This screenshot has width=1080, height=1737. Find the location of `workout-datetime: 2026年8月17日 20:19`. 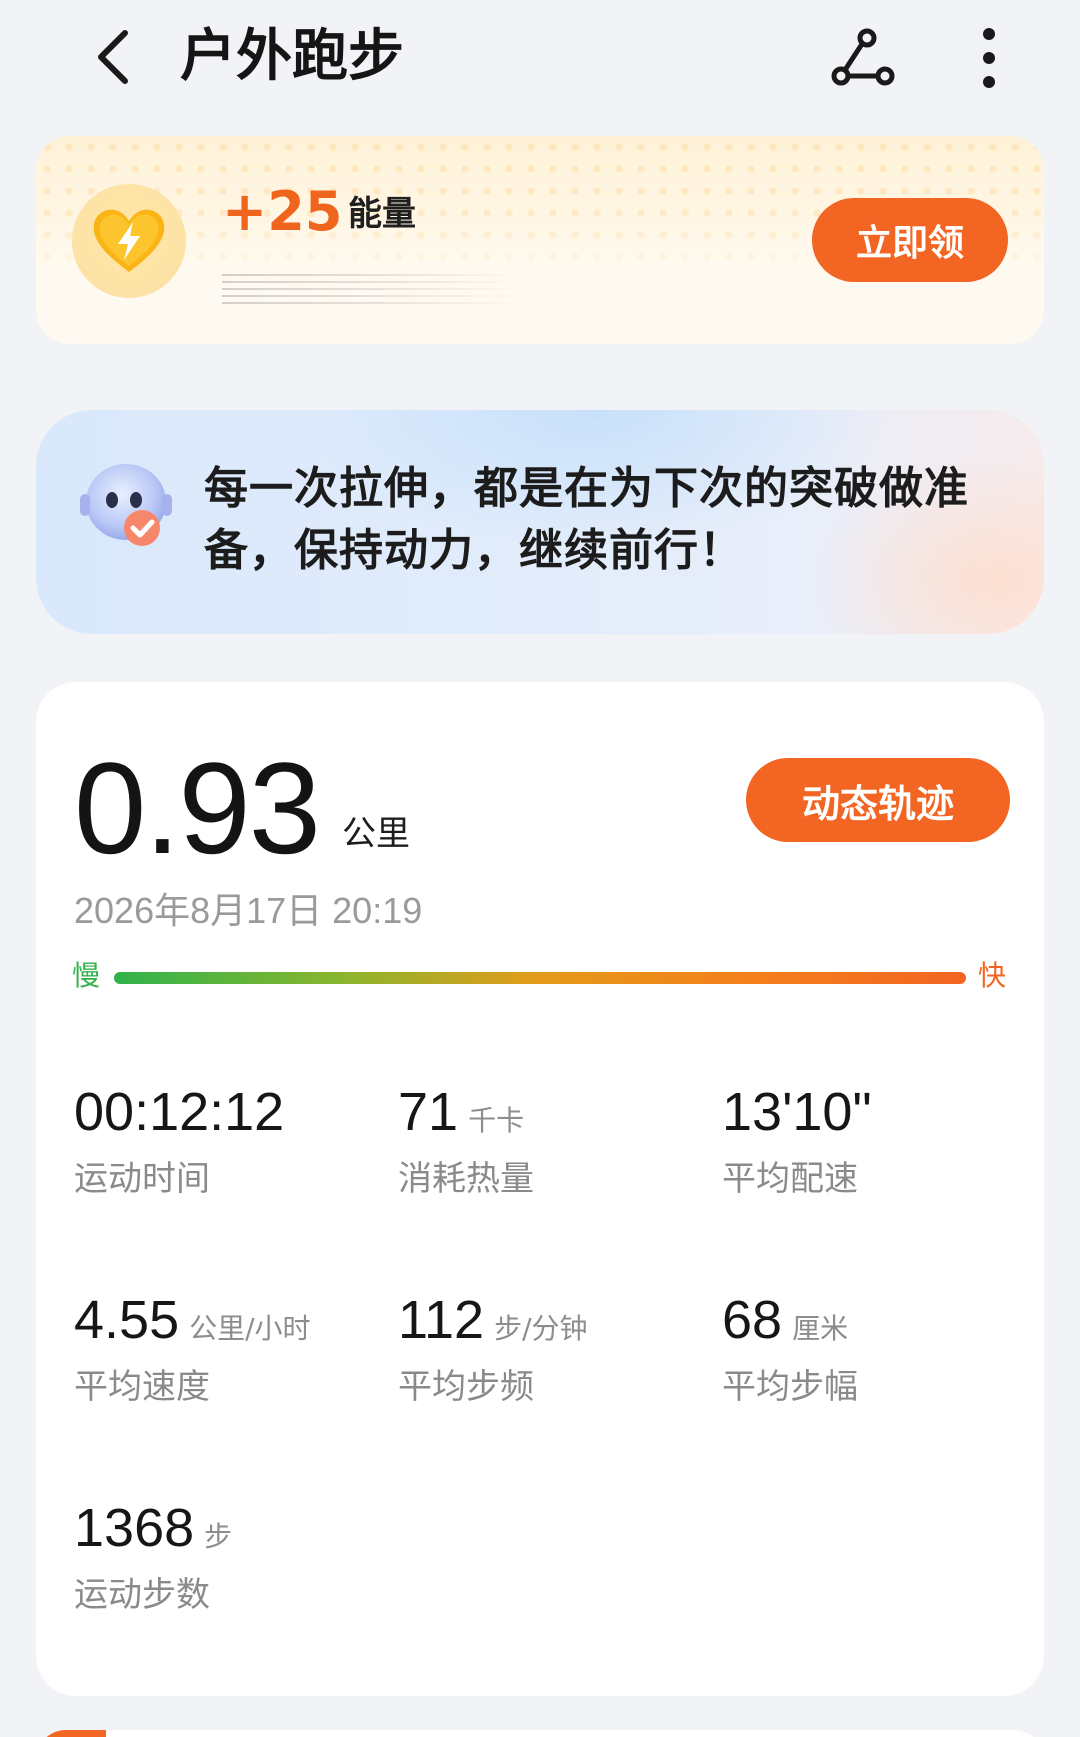

workout-datetime: 2026年8月17日 20:19 is located at coordinates (248, 910).